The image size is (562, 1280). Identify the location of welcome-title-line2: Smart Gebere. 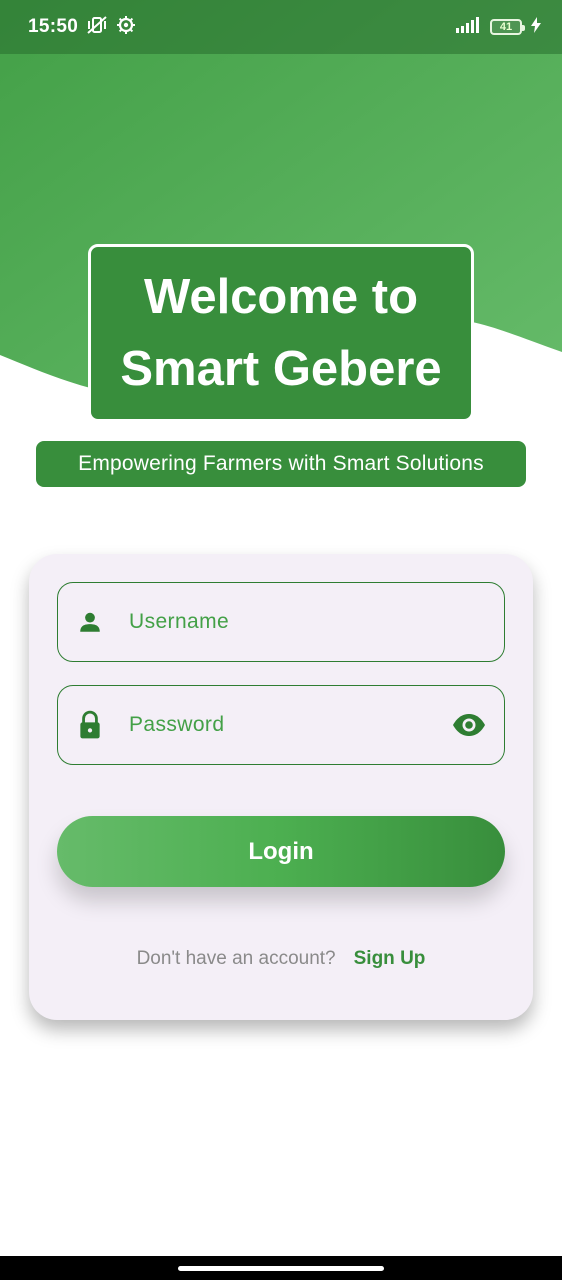
(281, 369).